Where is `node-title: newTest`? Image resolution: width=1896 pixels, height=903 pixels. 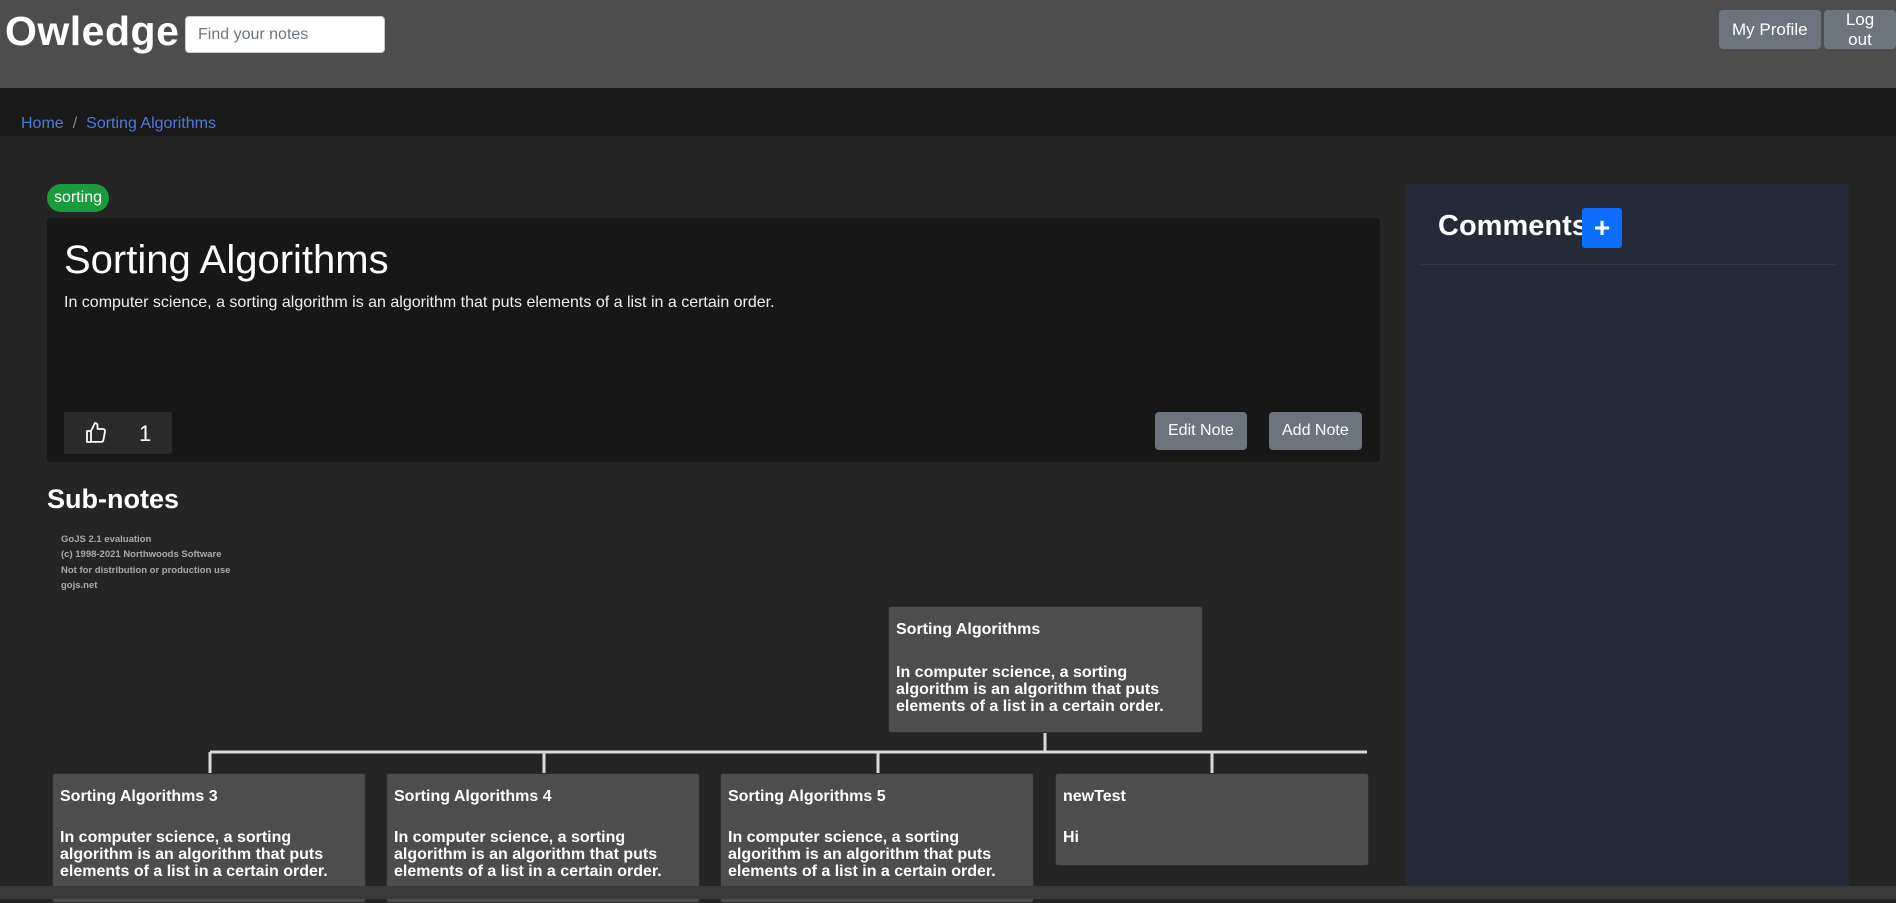
node-title: newTest is located at coordinates (1094, 796).